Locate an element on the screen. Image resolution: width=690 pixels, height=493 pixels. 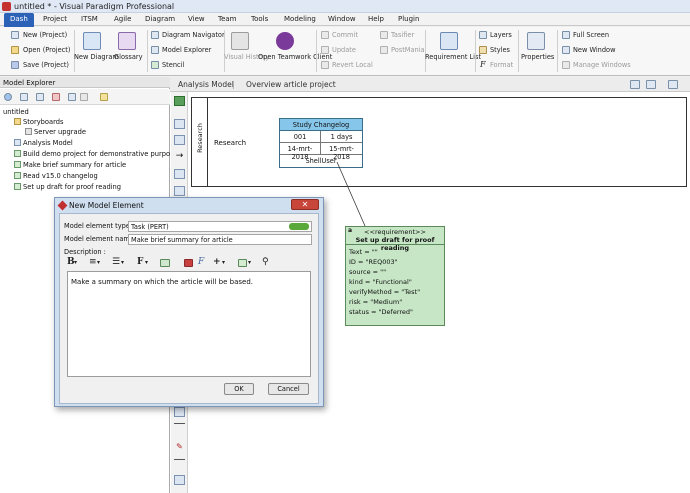
layers-button: Layers is located at coordinates (501, 35).